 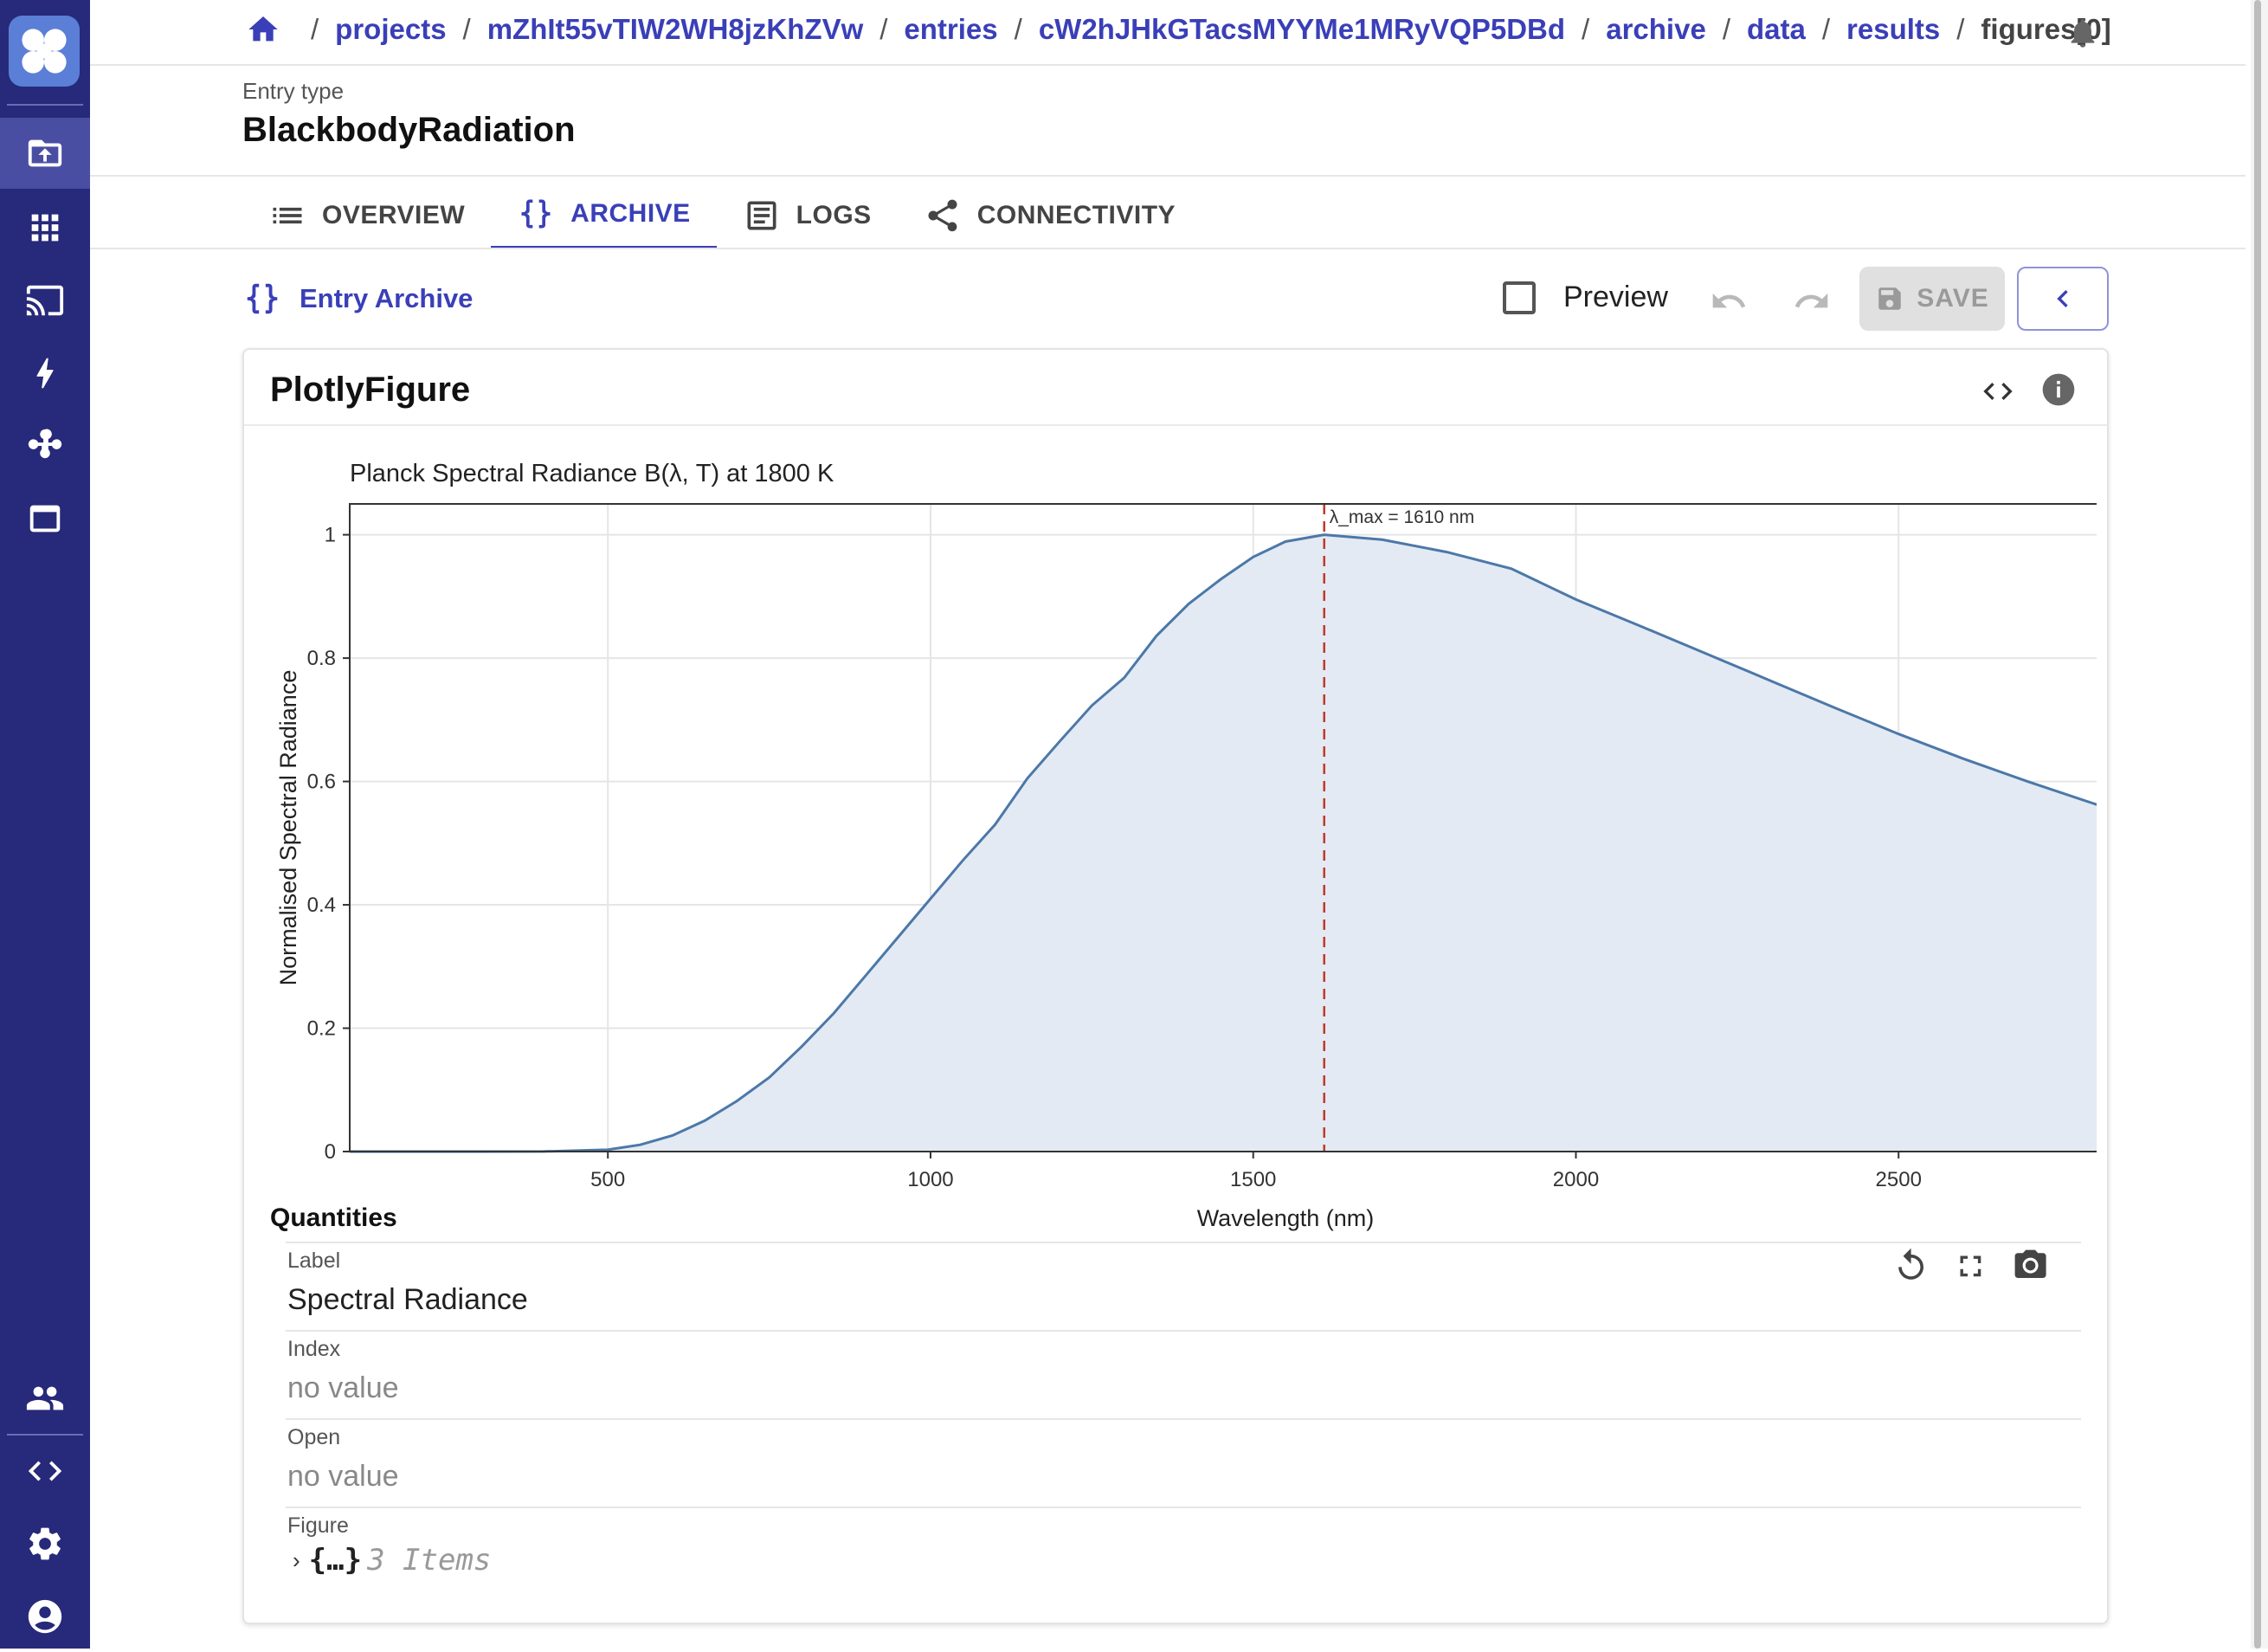 I want to click on network-icon, so click(x=45, y=444).